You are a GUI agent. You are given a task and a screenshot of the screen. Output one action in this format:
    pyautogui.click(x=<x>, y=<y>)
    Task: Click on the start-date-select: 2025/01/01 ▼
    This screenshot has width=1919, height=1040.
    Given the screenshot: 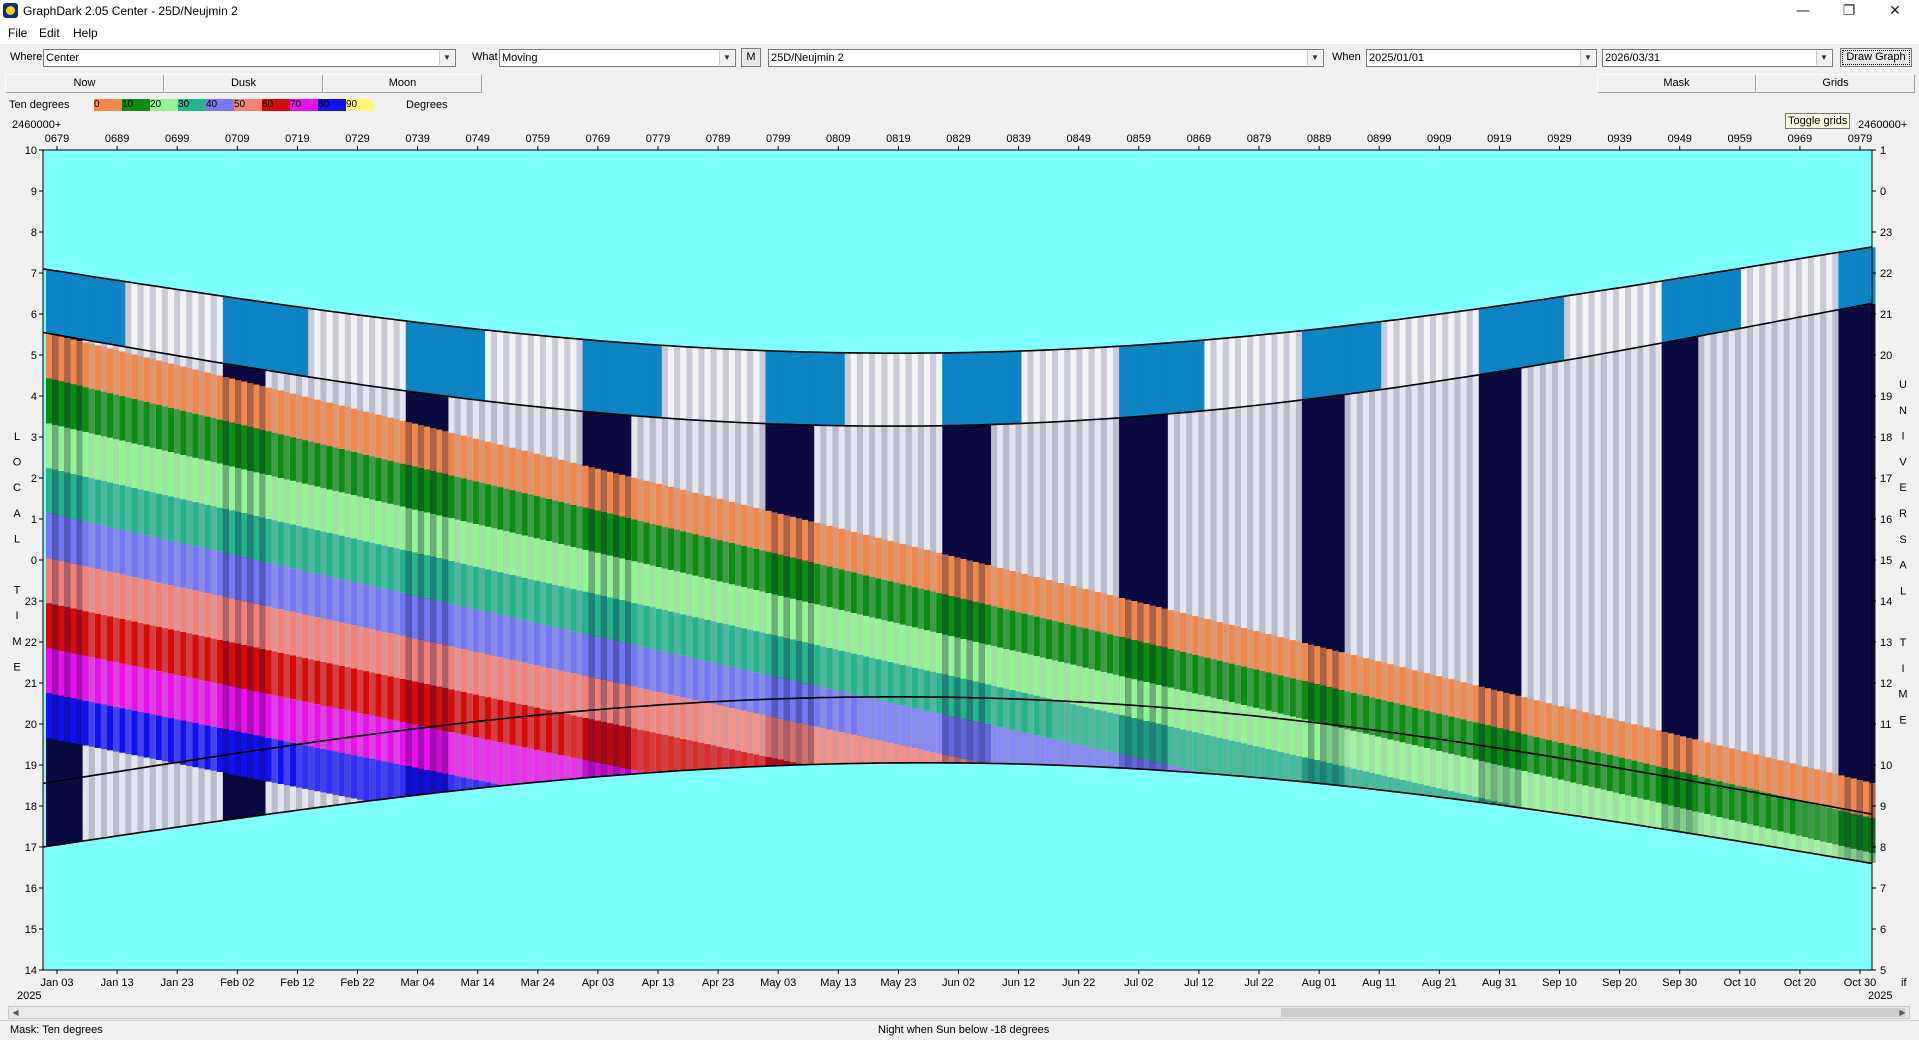 What is the action you would take?
    pyautogui.click(x=1481, y=58)
    